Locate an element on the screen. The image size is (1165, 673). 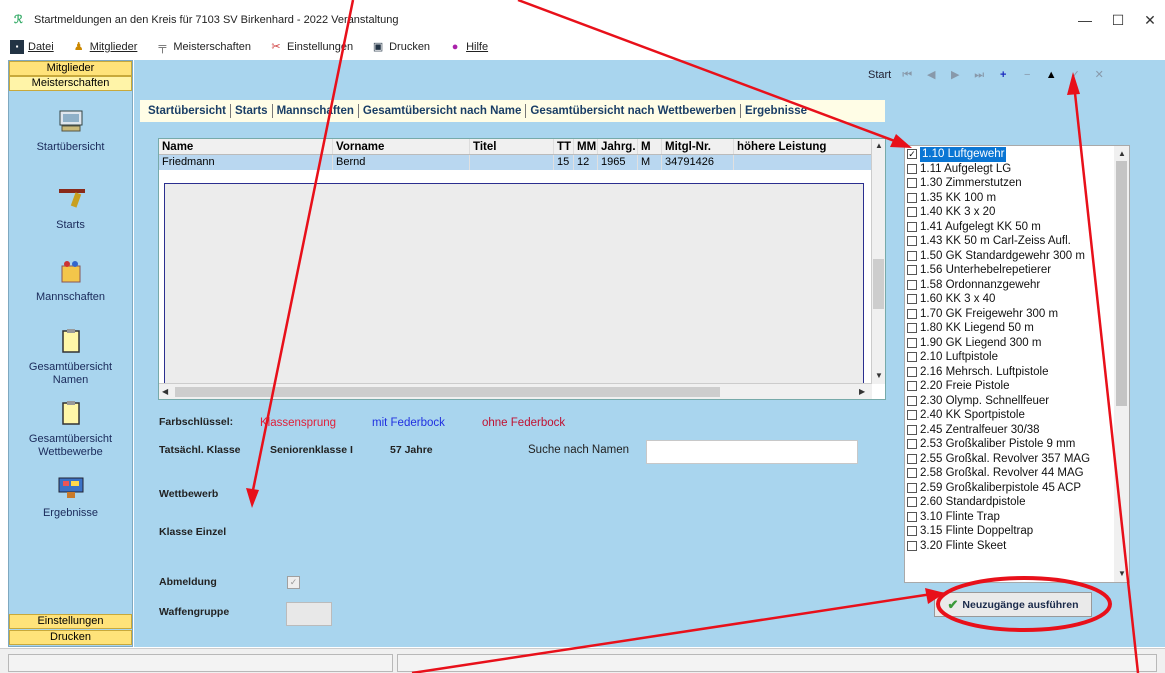
competition-item: 1.90 GK Liegend 300 m is located at coordinates (1011, 343).